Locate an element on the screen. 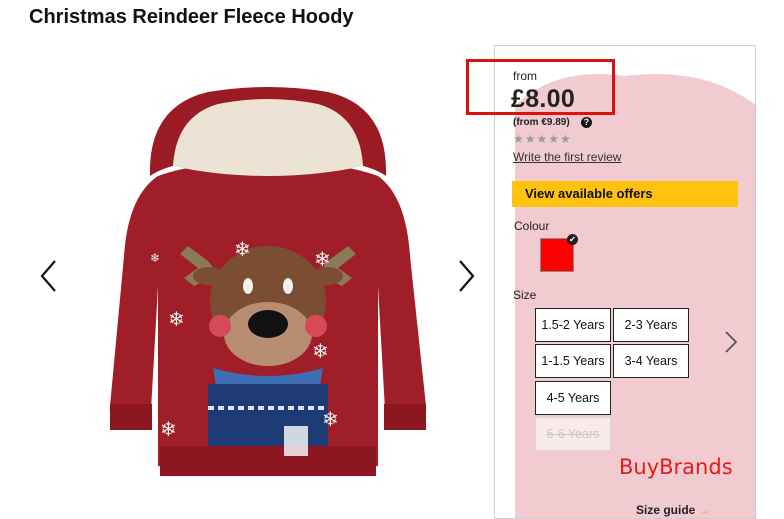 This screenshot has height=519, width=784. rating-stars: ★★★★★ is located at coordinates (542, 139).